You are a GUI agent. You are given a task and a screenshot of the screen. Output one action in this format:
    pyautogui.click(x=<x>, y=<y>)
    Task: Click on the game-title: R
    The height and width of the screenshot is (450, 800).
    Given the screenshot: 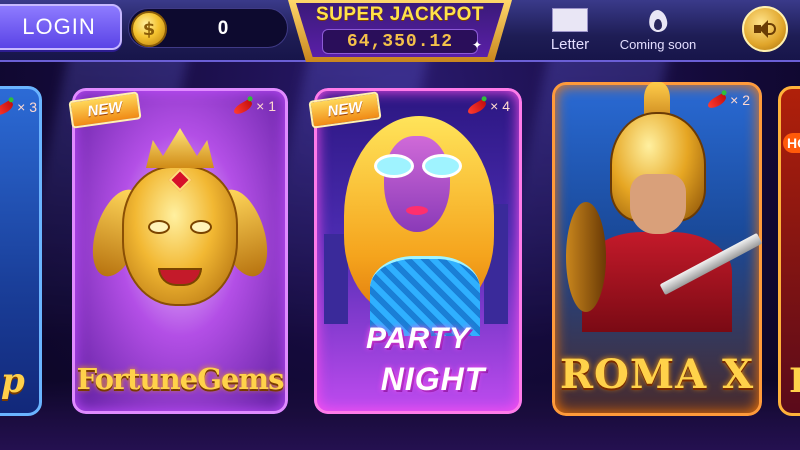 What is the action you would take?
    pyautogui.click(x=794, y=381)
    